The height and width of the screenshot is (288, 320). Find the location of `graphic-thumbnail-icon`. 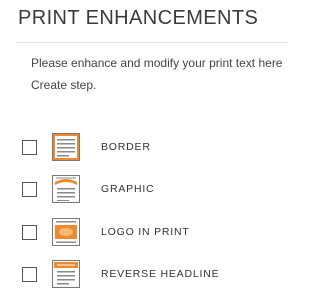

graphic-thumbnail-icon is located at coordinates (66, 189).